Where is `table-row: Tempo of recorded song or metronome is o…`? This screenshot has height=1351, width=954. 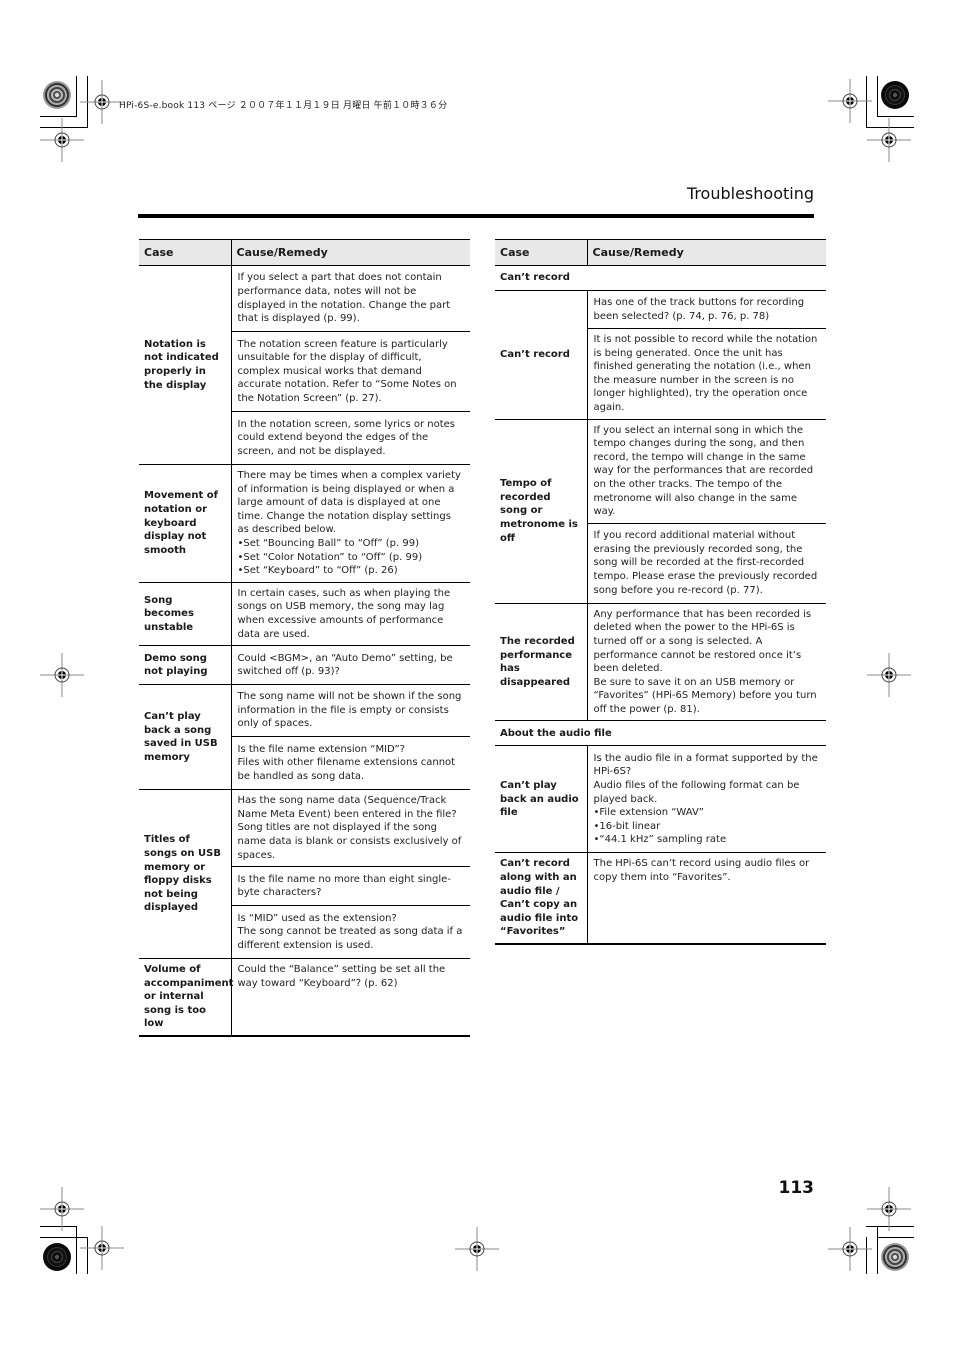
table-row: Tempo of recorded song or metronome is o… is located at coordinates (660, 511).